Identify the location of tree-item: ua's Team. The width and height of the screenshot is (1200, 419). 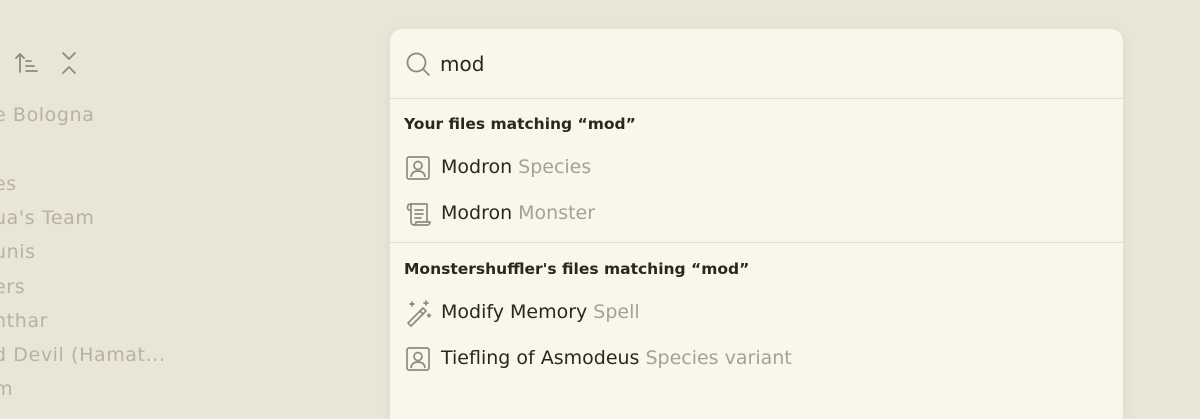
(47, 218).